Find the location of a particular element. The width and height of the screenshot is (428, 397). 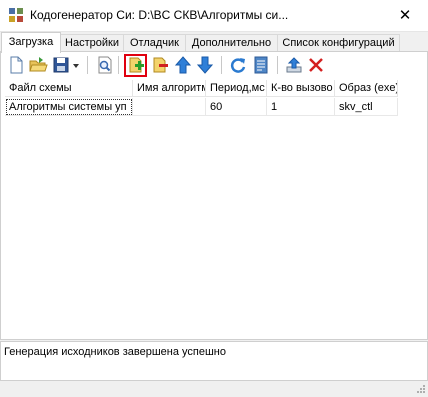

tab-config-list: Список конфигураций is located at coordinates (338, 43).